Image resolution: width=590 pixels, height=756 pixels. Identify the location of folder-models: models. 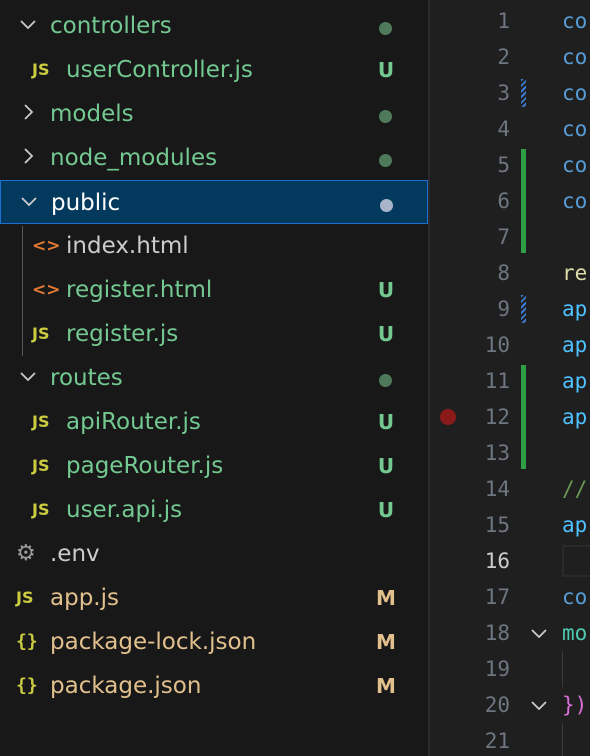
(214, 114).